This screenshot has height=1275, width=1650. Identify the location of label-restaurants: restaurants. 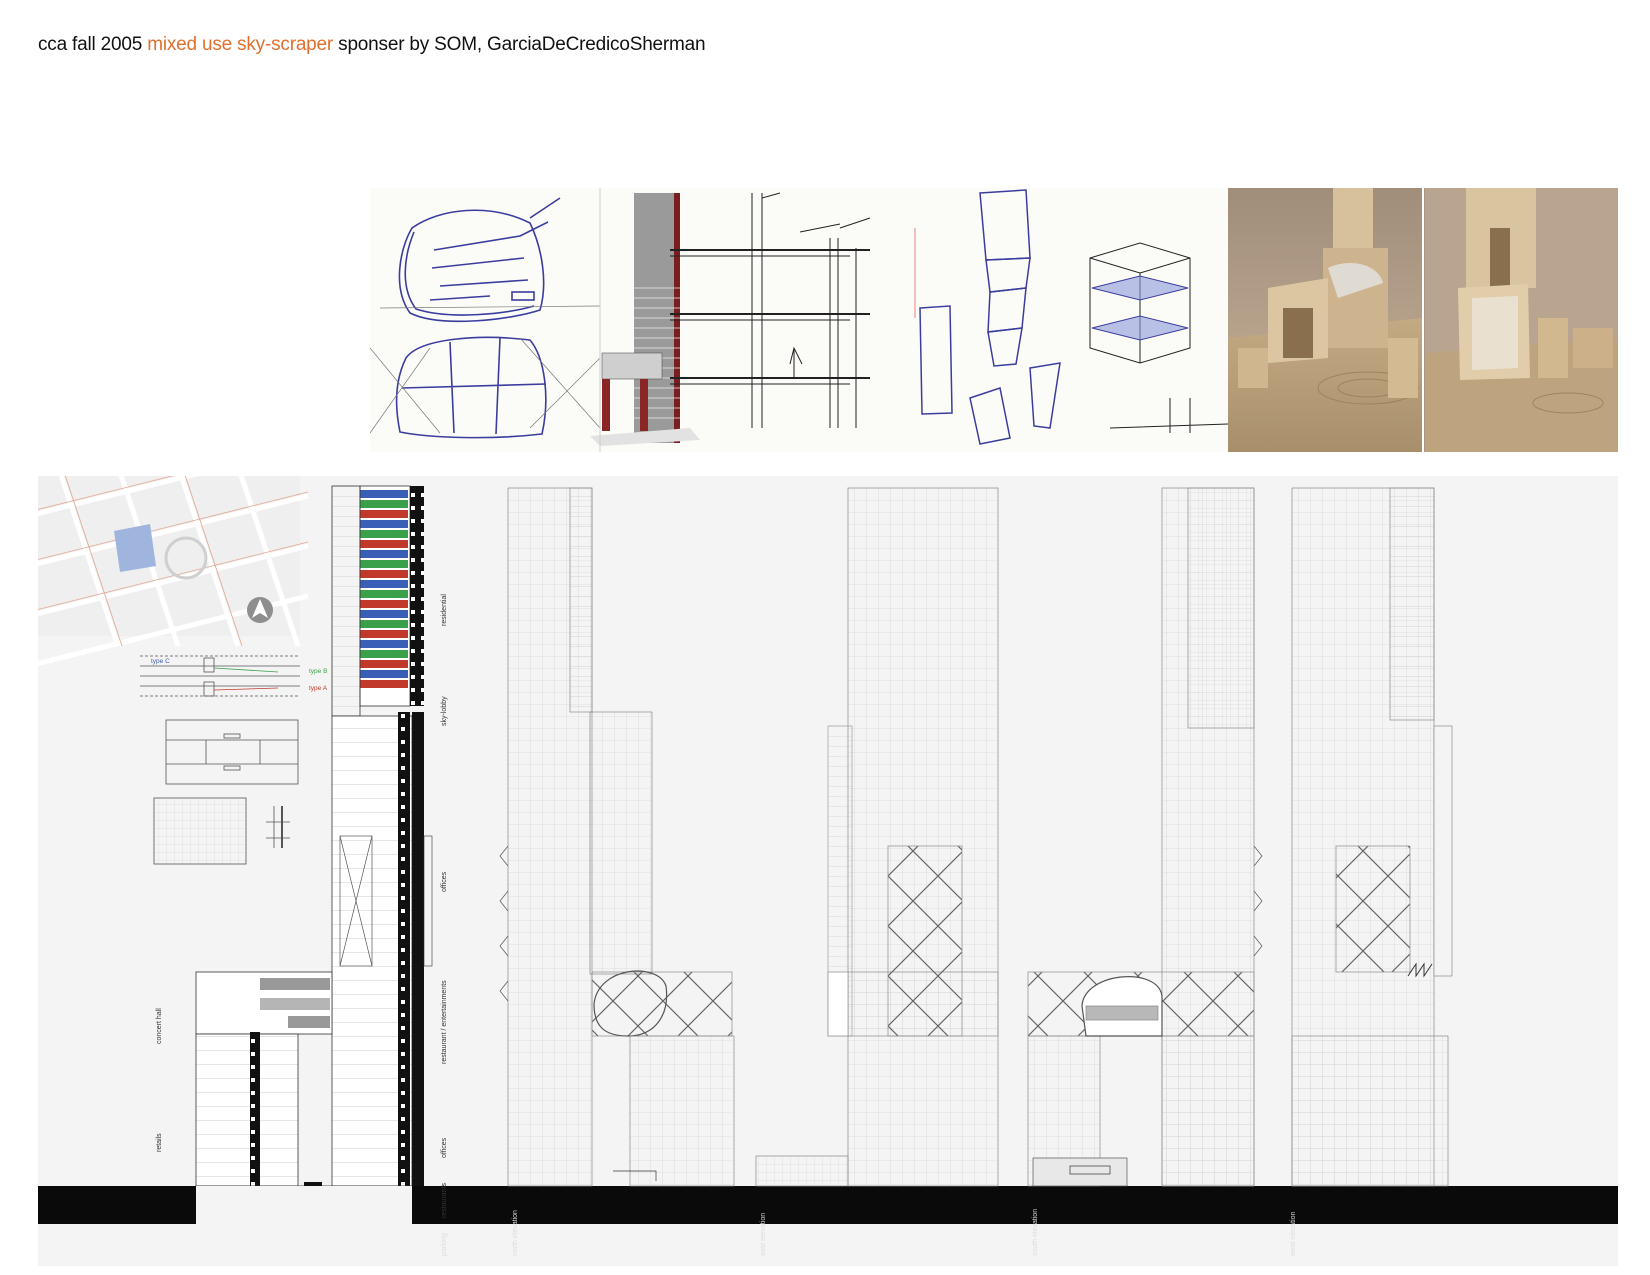
(444, 1200).